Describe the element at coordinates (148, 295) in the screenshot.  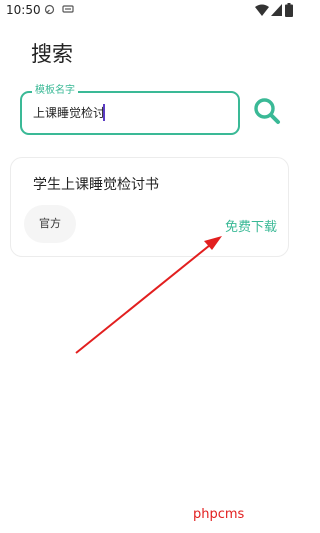
I see `annotation-arrow` at that location.